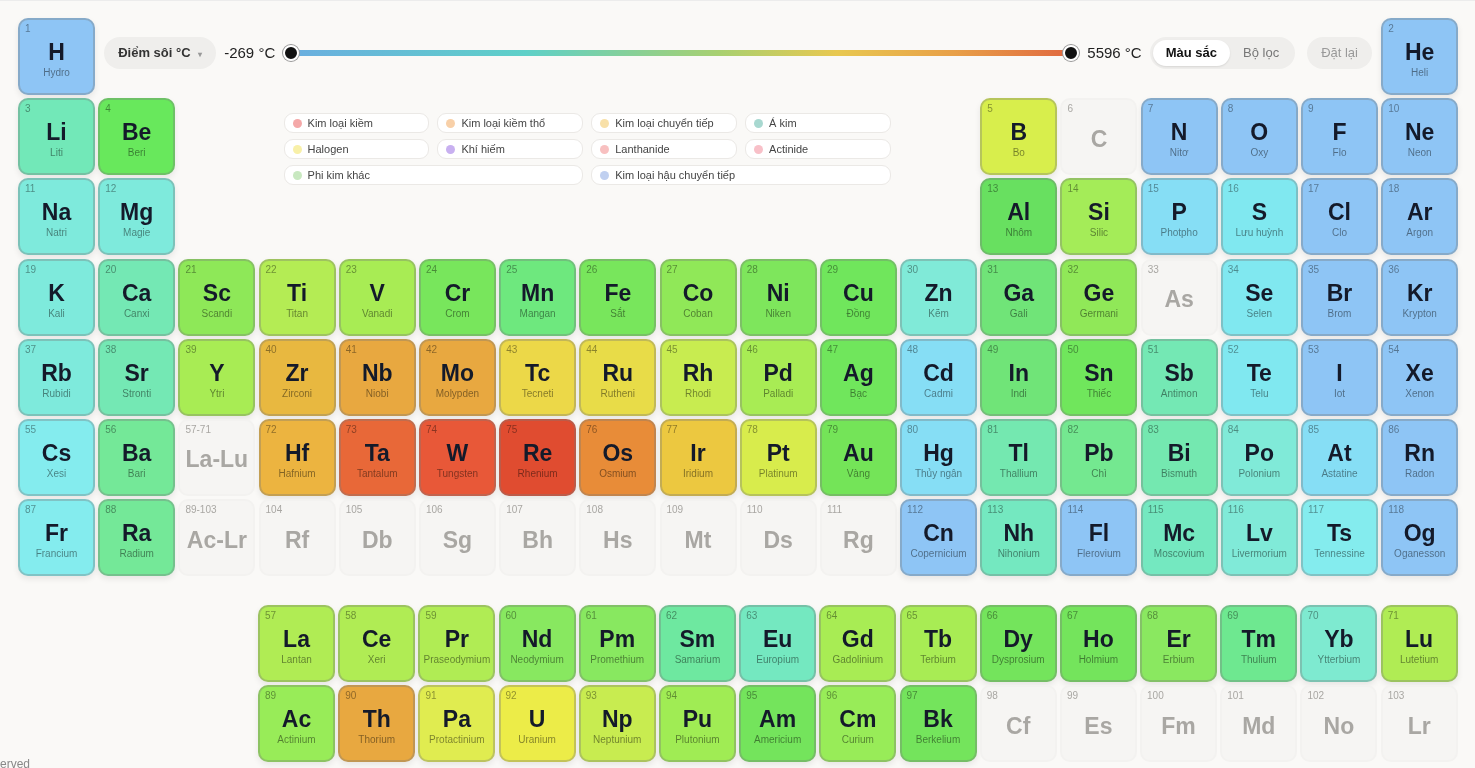 The image size is (1475, 768). I want to click on element-tile: 1 H Hydro, so click(56, 56).